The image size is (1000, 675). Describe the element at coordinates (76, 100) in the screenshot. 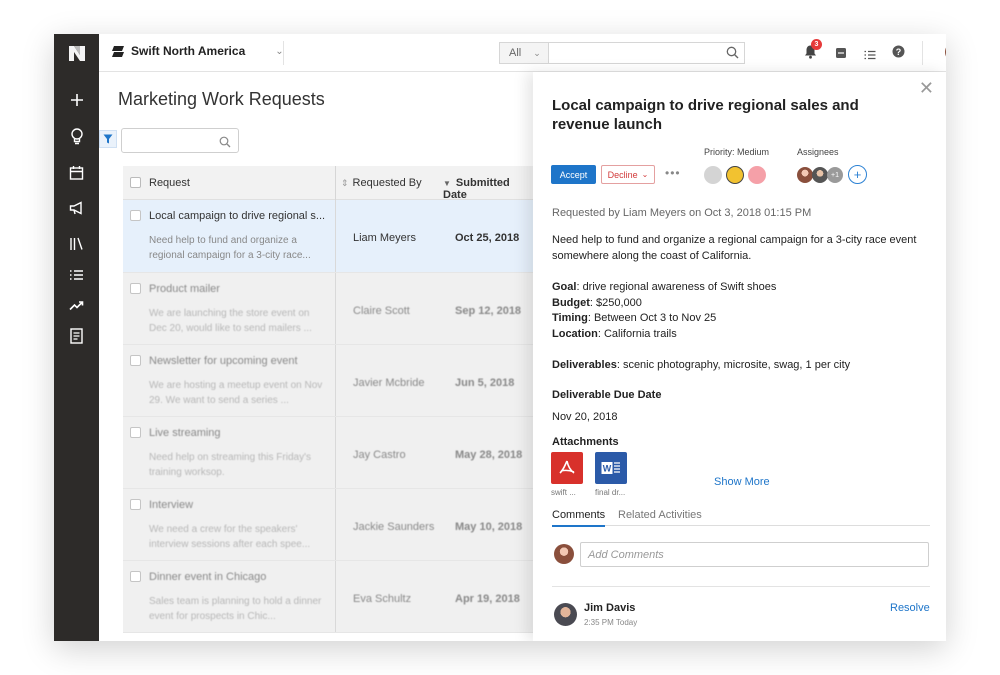

I see `plus-icon` at that location.